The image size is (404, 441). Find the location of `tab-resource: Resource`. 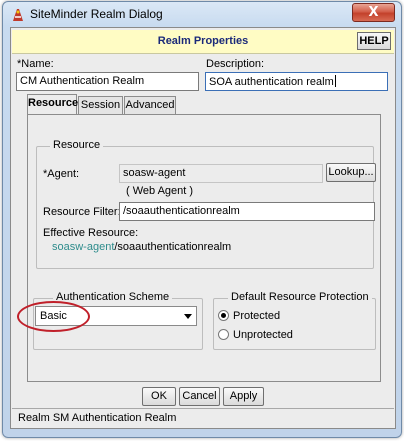

tab-resource: Resource is located at coordinates (52, 104).